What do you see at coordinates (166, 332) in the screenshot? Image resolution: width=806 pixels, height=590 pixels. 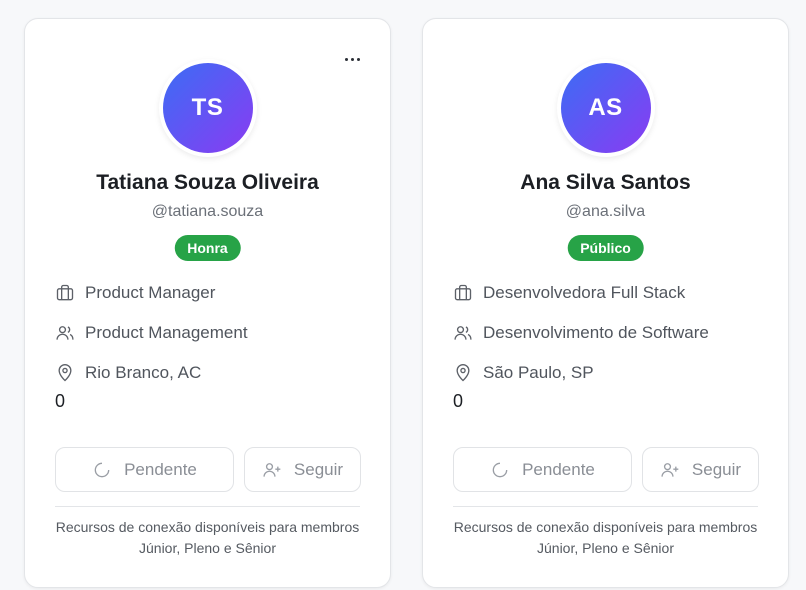 I see `department-text: Product Management` at bounding box center [166, 332].